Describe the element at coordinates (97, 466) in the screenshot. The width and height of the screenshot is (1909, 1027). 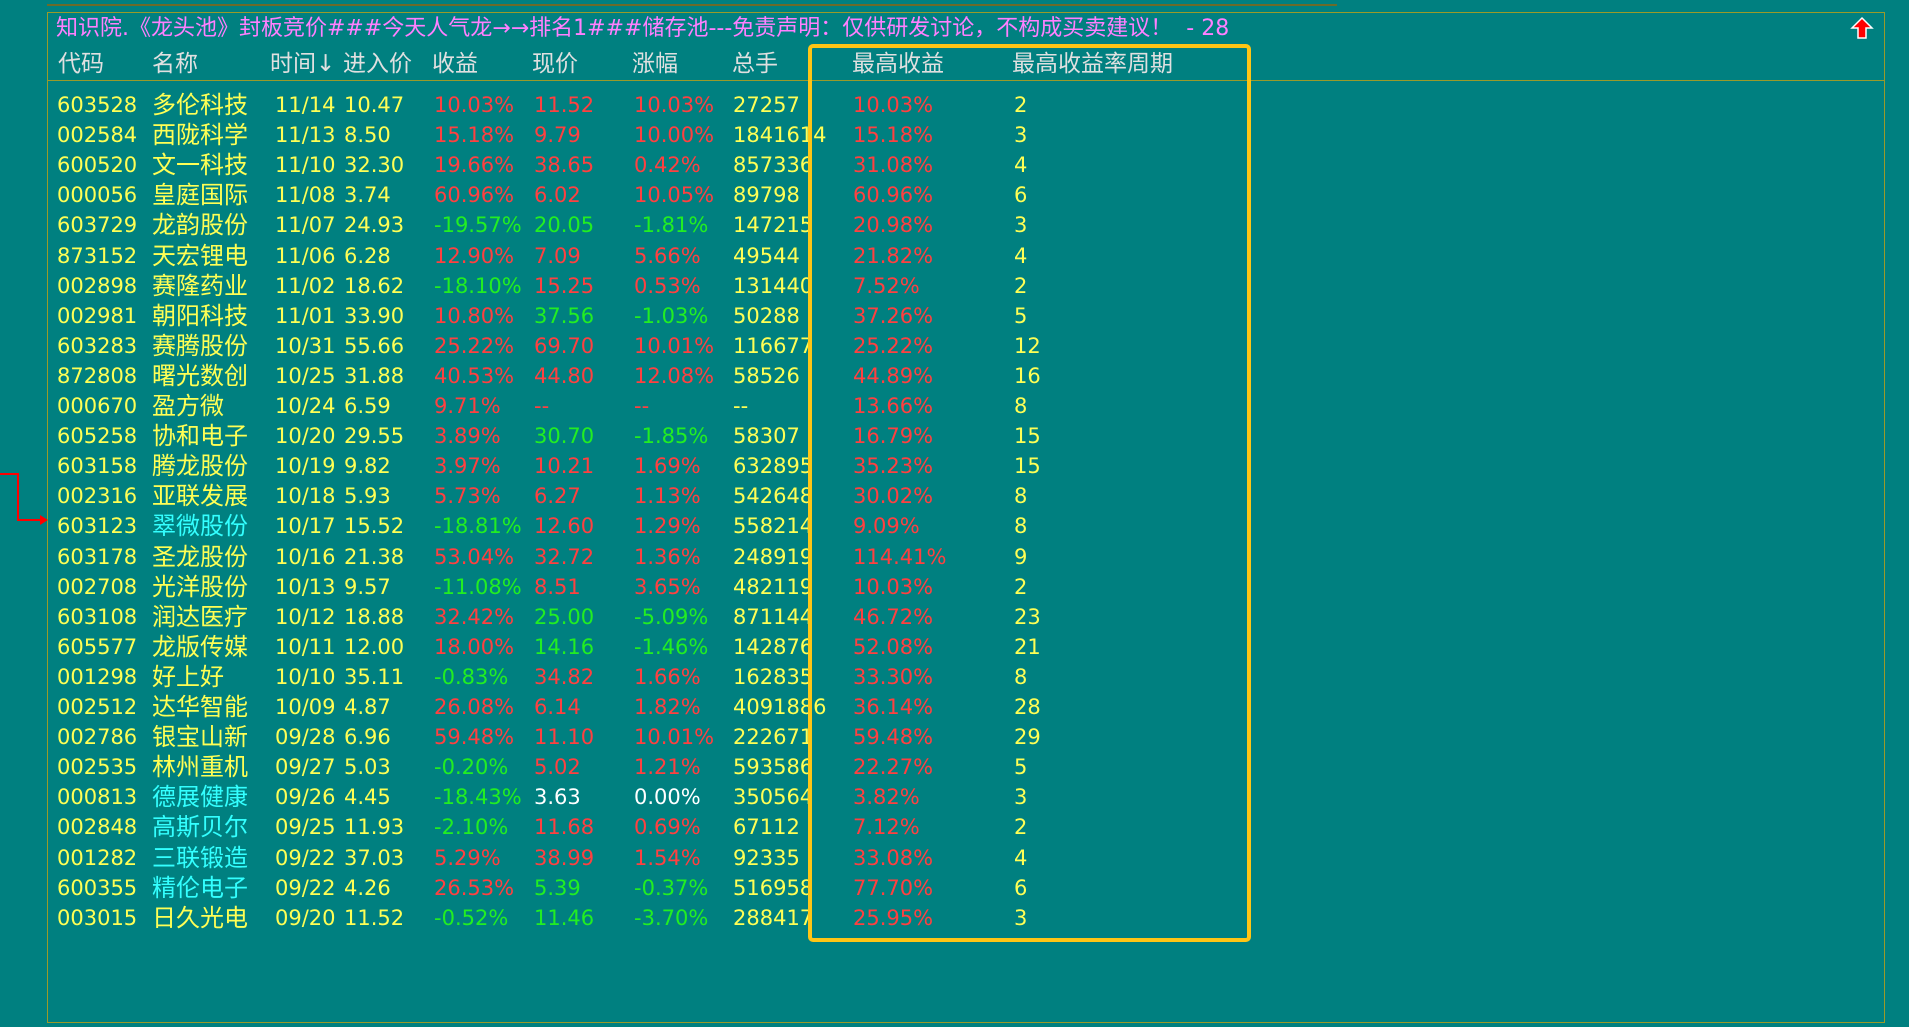
I see `cell-code: 603158` at that location.